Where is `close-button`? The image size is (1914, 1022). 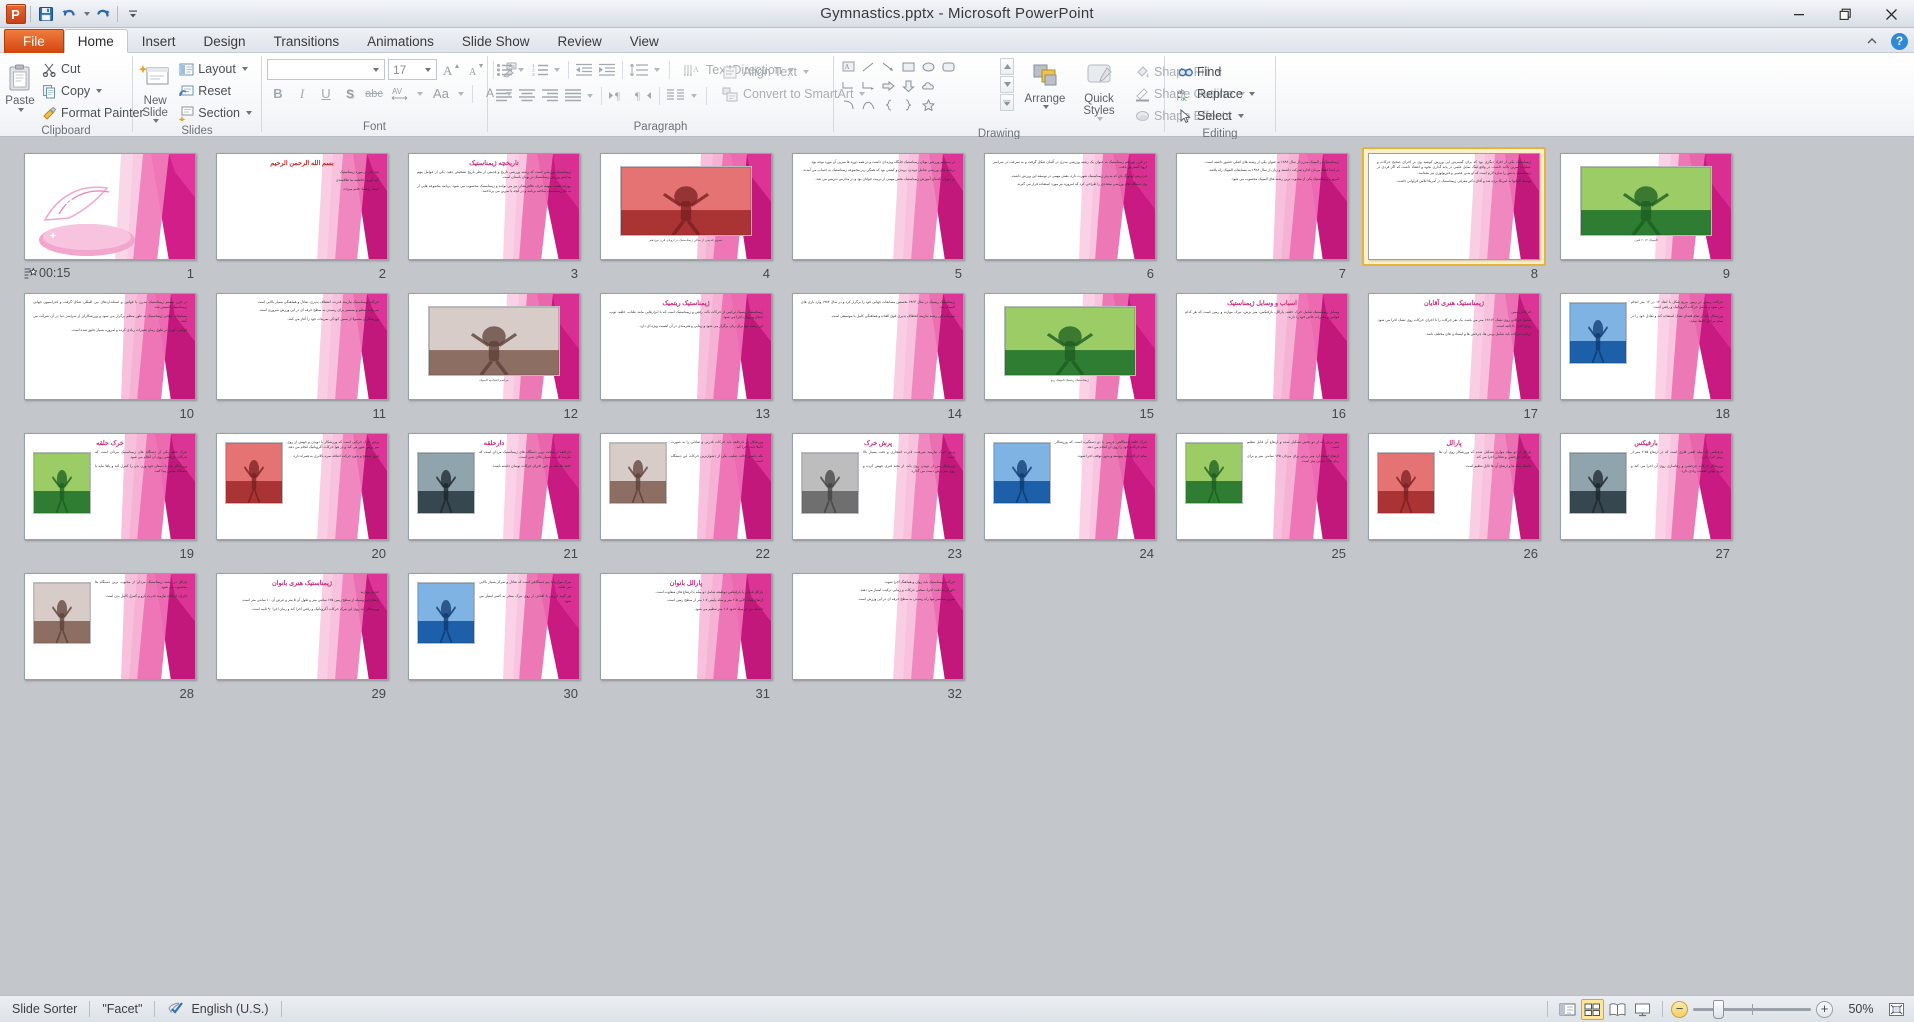 close-button is located at coordinates (1891, 14).